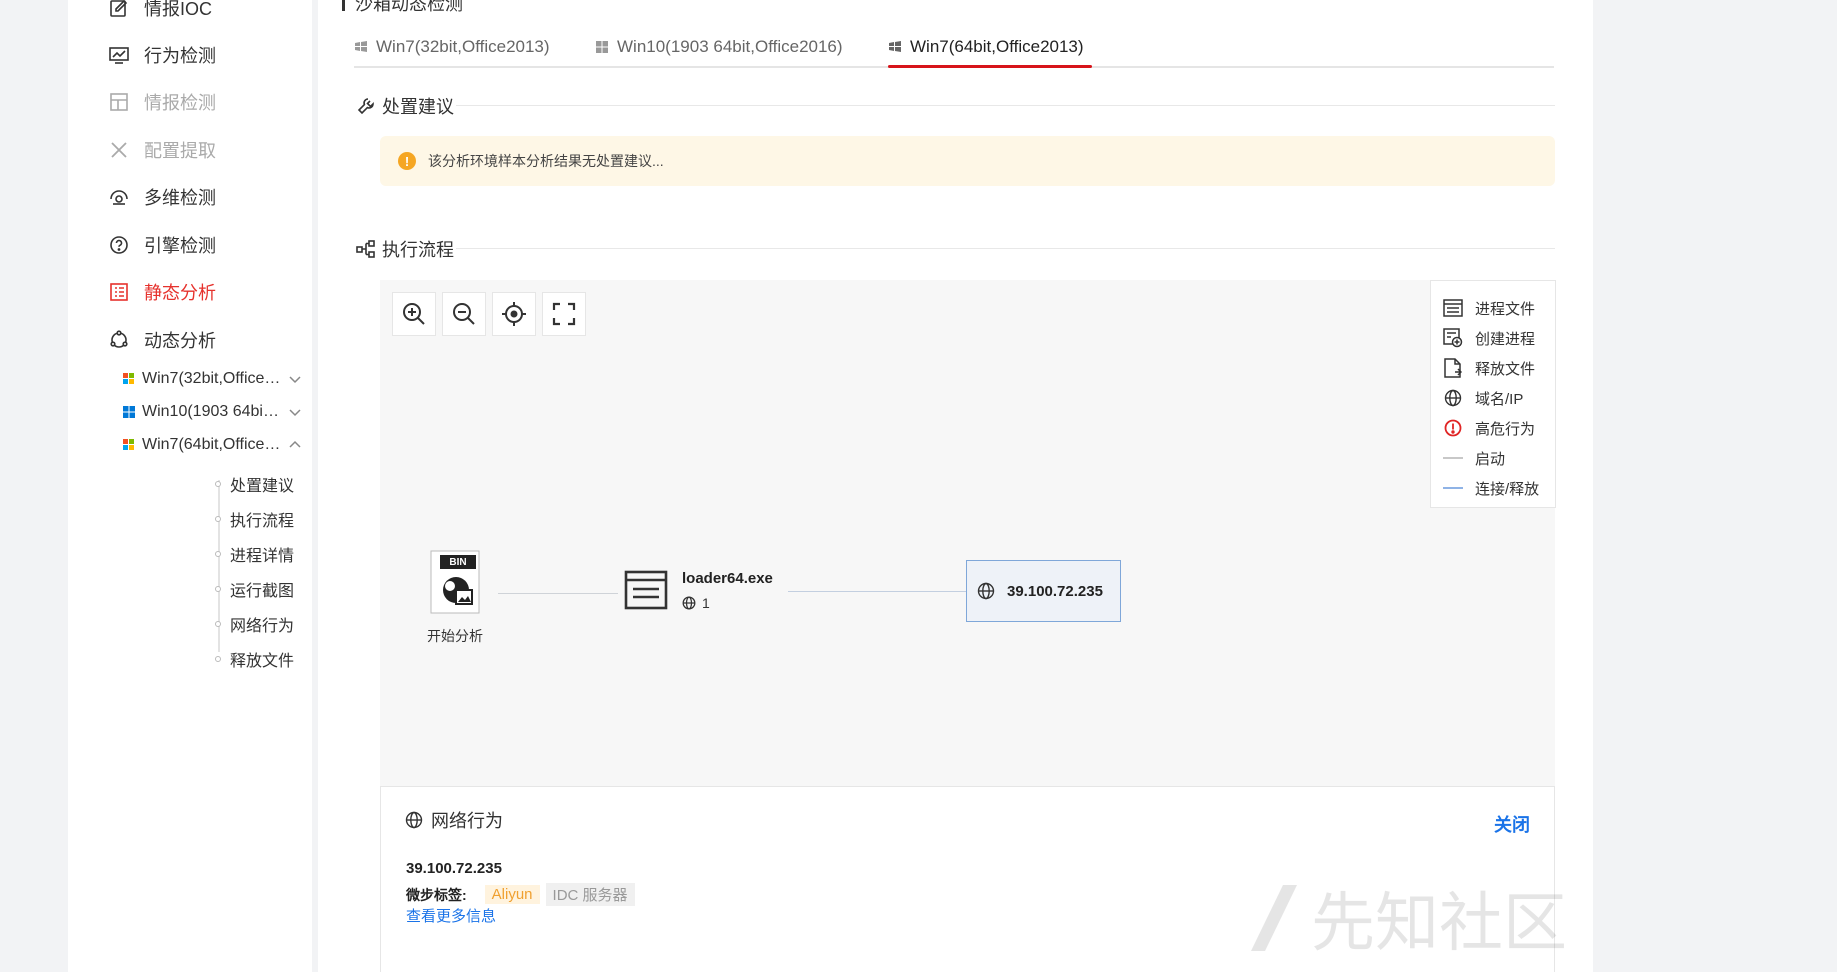  I want to click on section-flow: 执行流程, so click(405, 249).